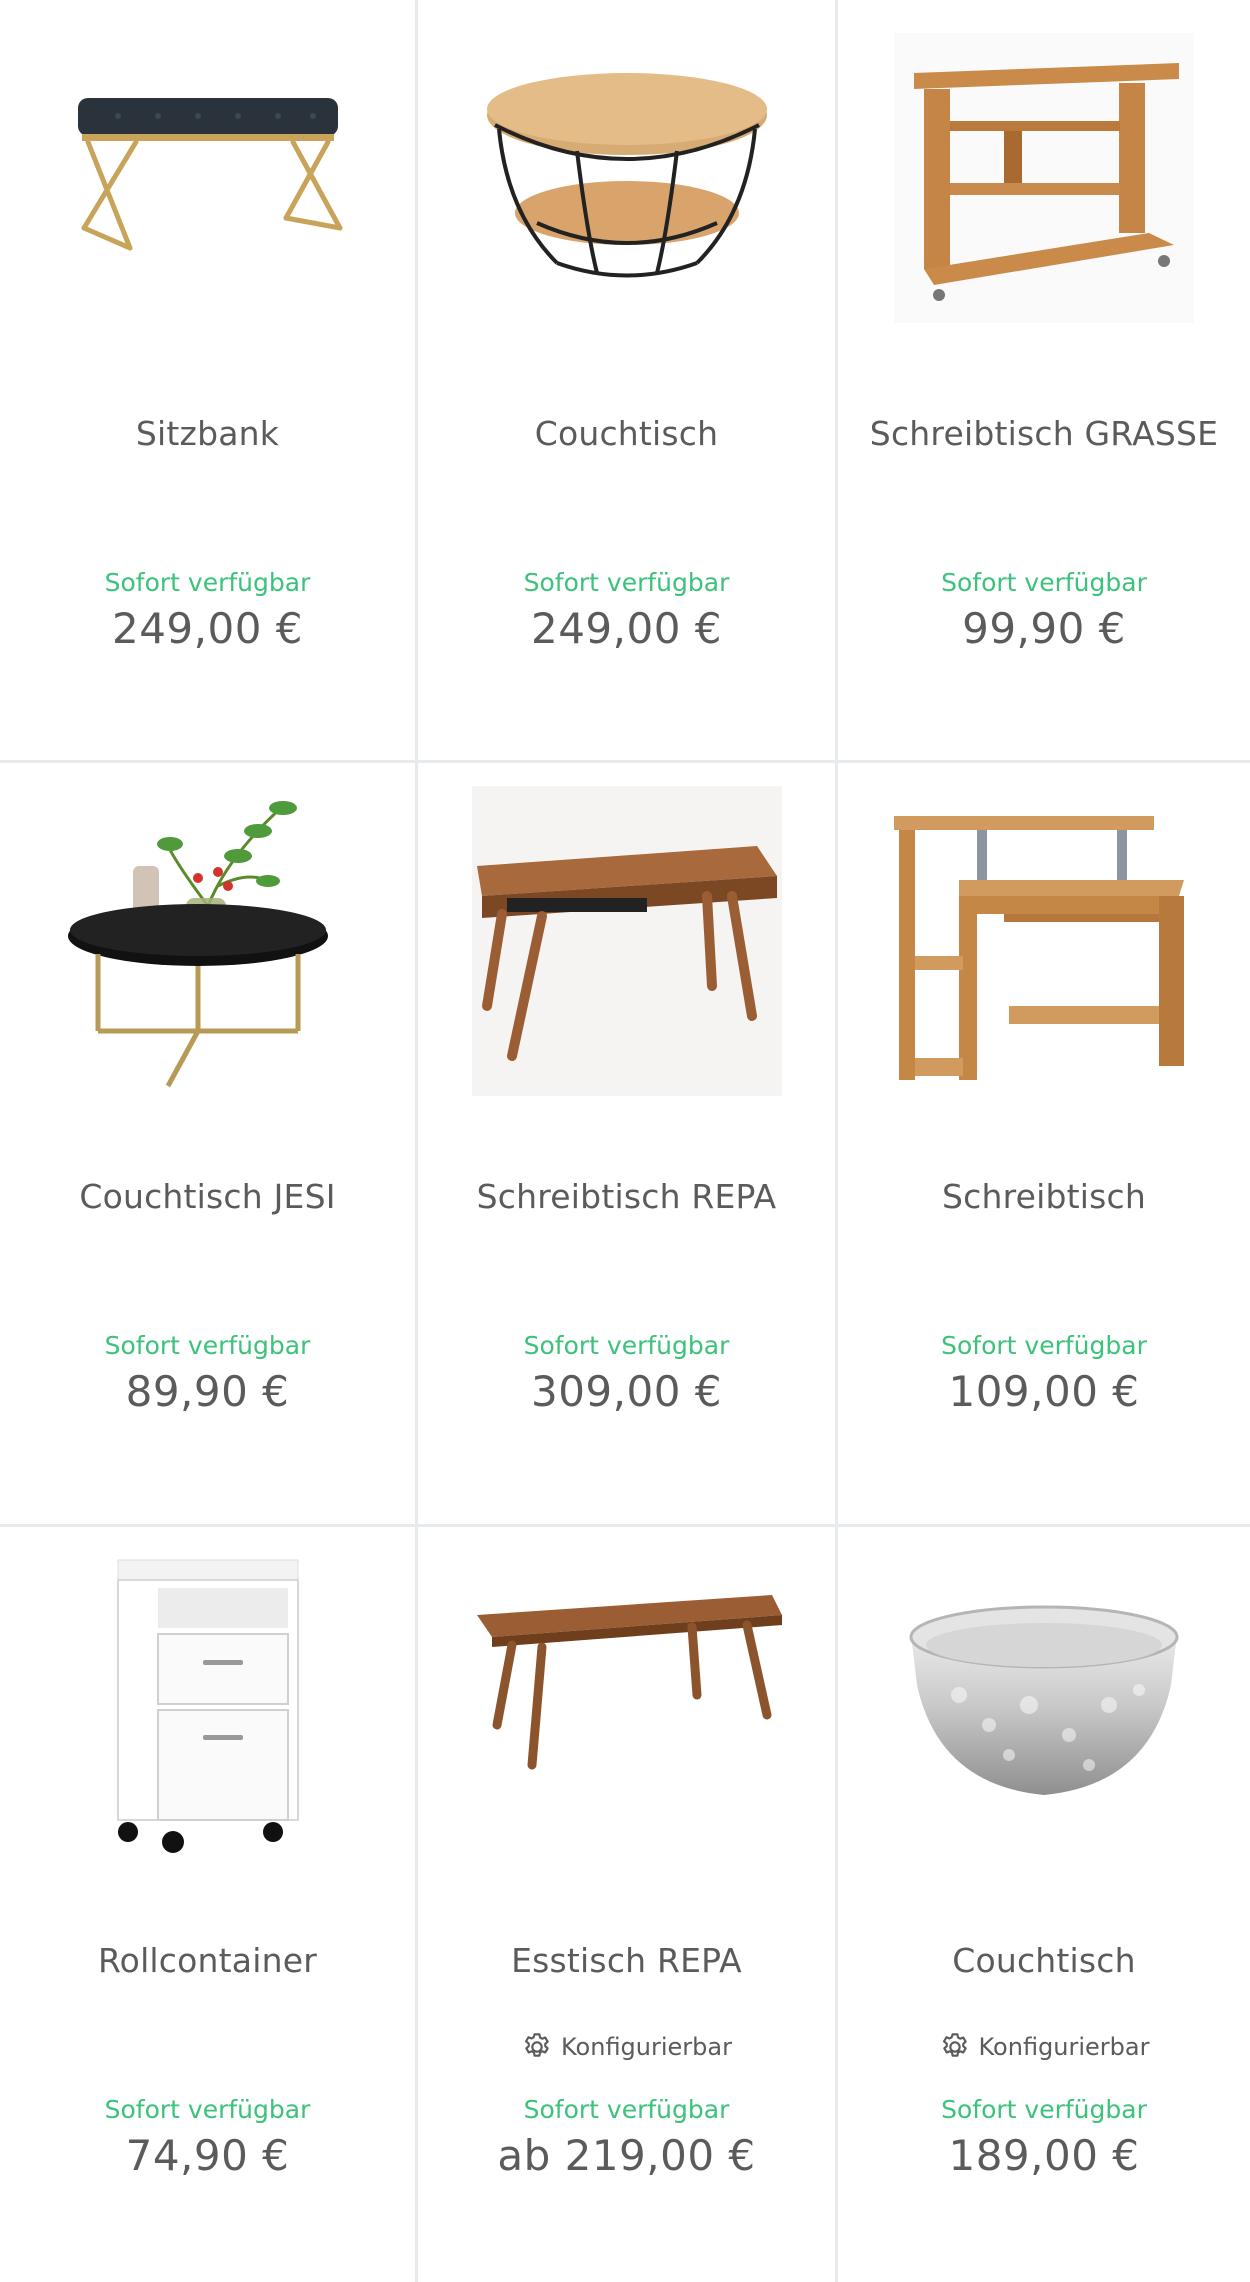 This screenshot has width=1250, height=2282. What do you see at coordinates (209, 1145) in the screenshot?
I see `product-card-couchtisch-jesi: Couchtisch JESI Sofort verfügbar 89,90 €` at bounding box center [209, 1145].